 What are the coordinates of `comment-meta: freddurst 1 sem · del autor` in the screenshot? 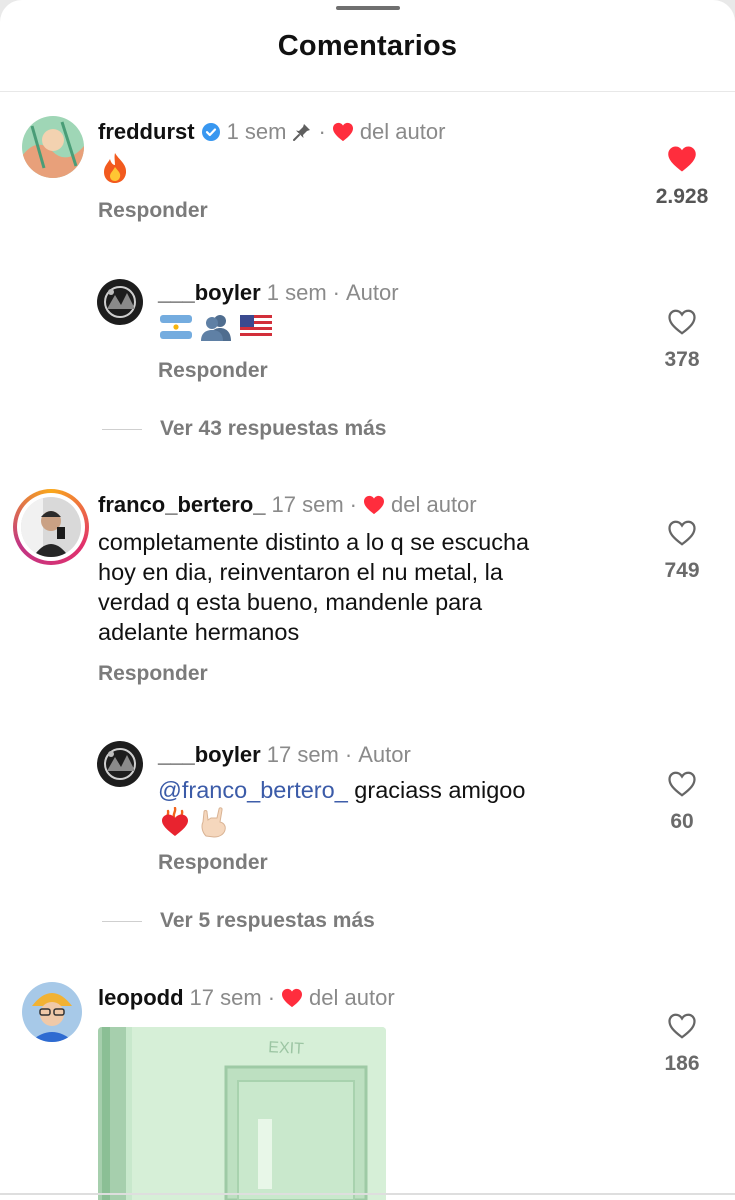 It's located at (271, 132).